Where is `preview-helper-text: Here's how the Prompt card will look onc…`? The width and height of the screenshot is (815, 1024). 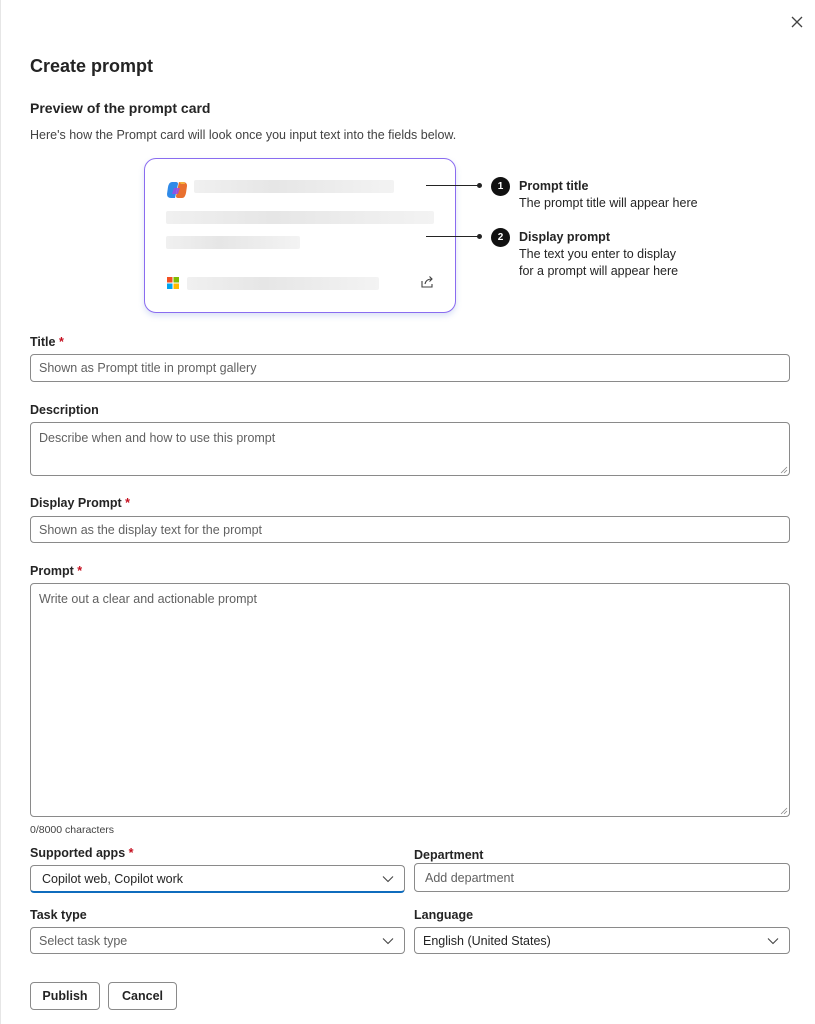
preview-helper-text: Here's how the Prompt card will look onc… is located at coordinates (243, 135).